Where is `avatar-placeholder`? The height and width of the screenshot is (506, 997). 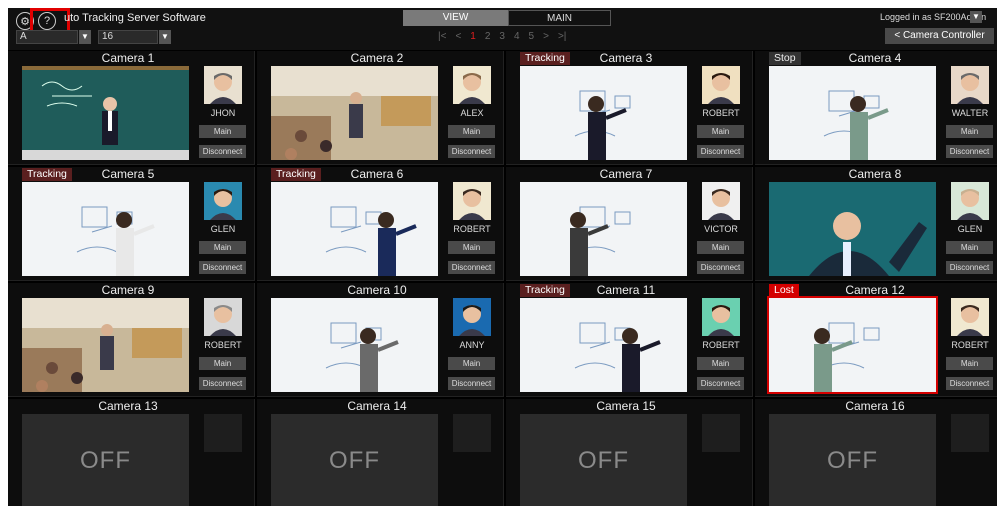 avatar-placeholder is located at coordinates (970, 433).